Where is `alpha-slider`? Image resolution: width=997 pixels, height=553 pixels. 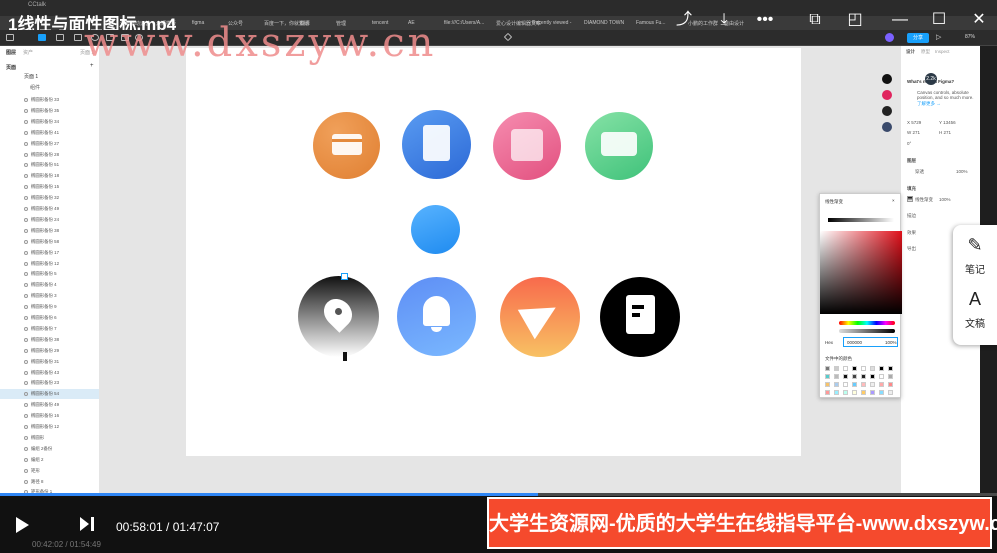 alpha-slider is located at coordinates (867, 331).